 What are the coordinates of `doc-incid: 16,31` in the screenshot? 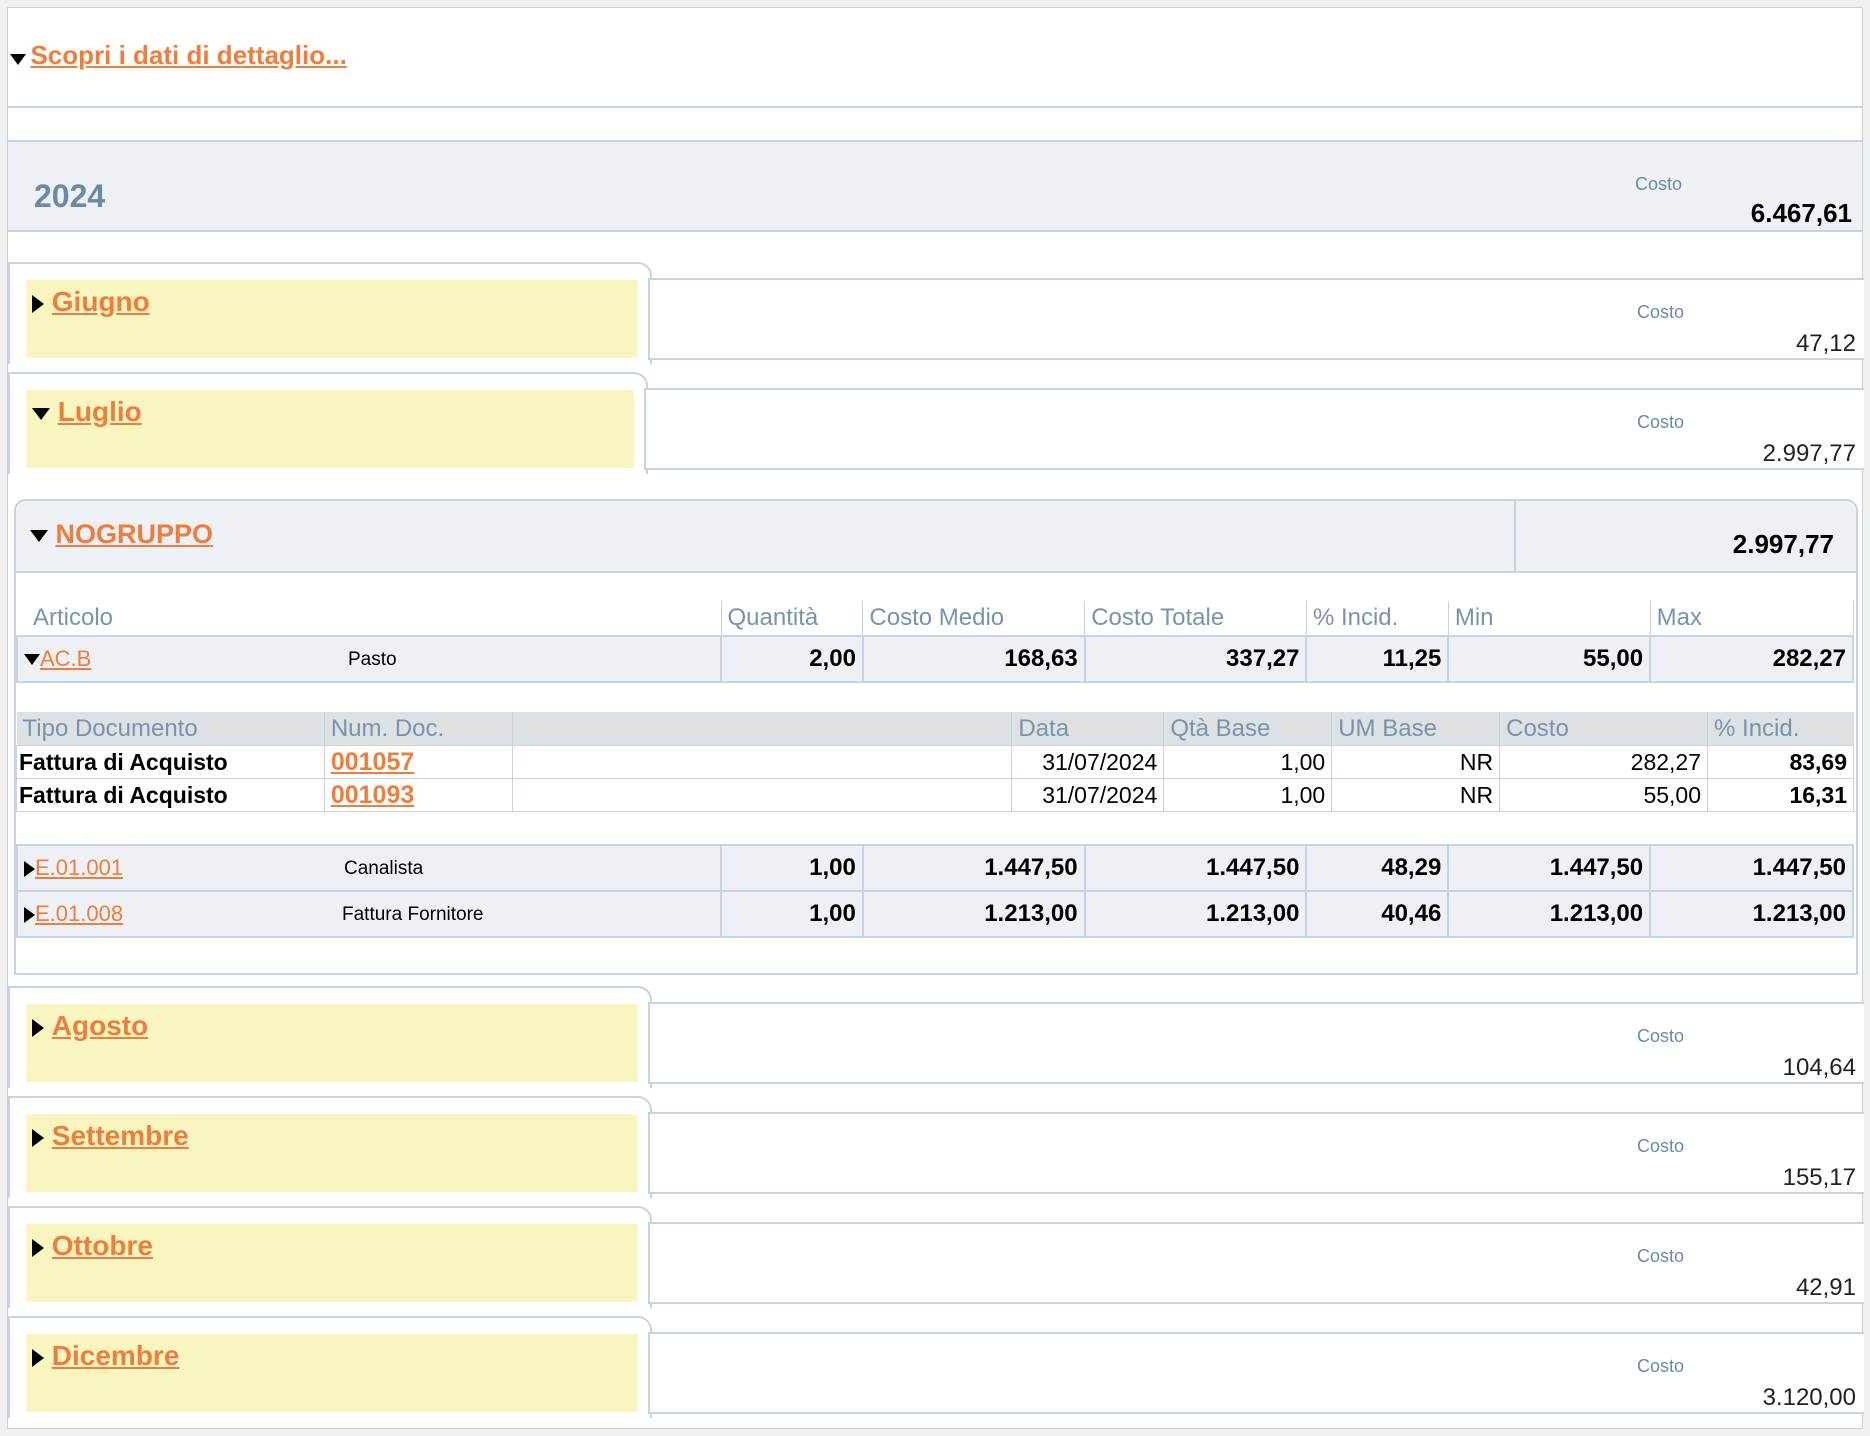 It's located at (1780, 795).